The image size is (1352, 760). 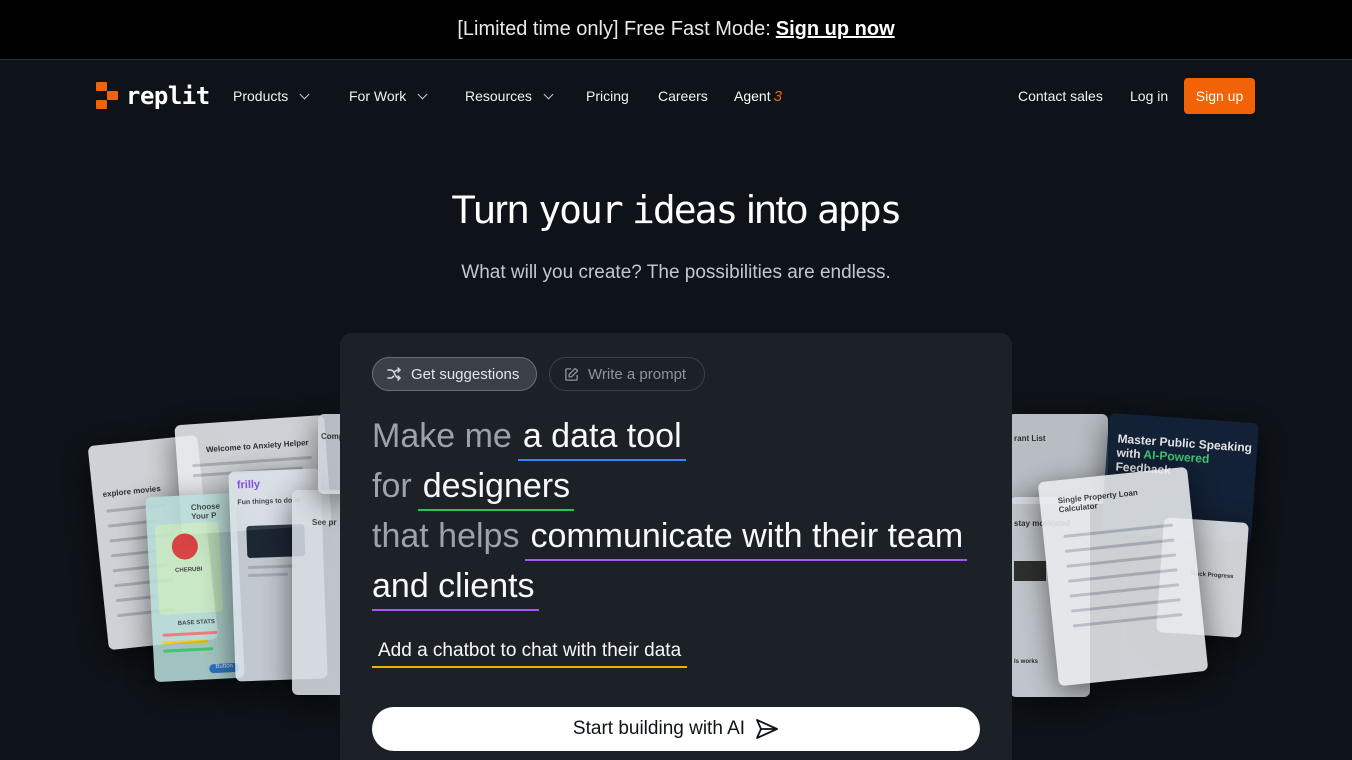 I want to click on login-label: Log in, so click(x=1149, y=96).